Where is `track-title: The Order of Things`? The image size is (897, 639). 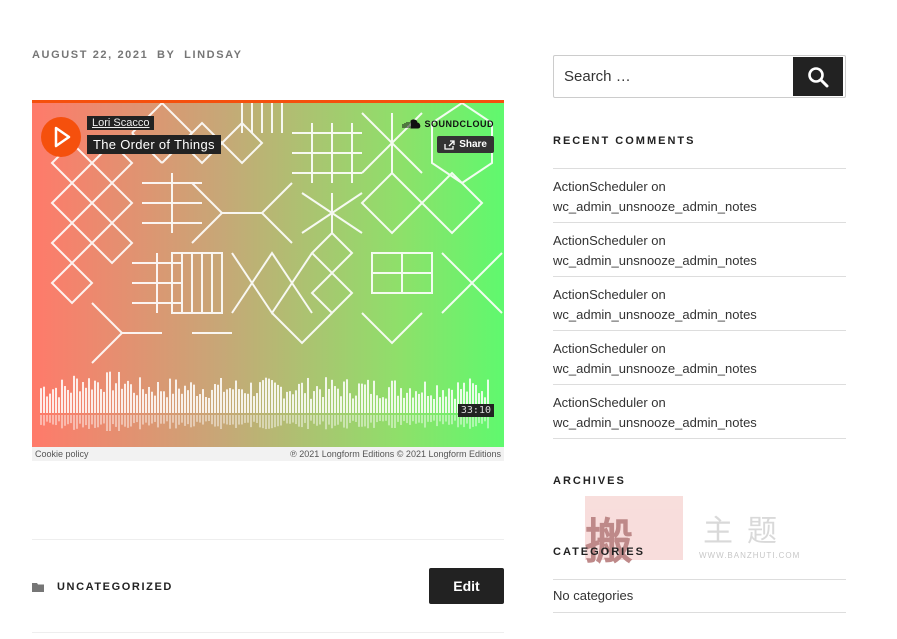 track-title: The Order of Things is located at coordinates (154, 144).